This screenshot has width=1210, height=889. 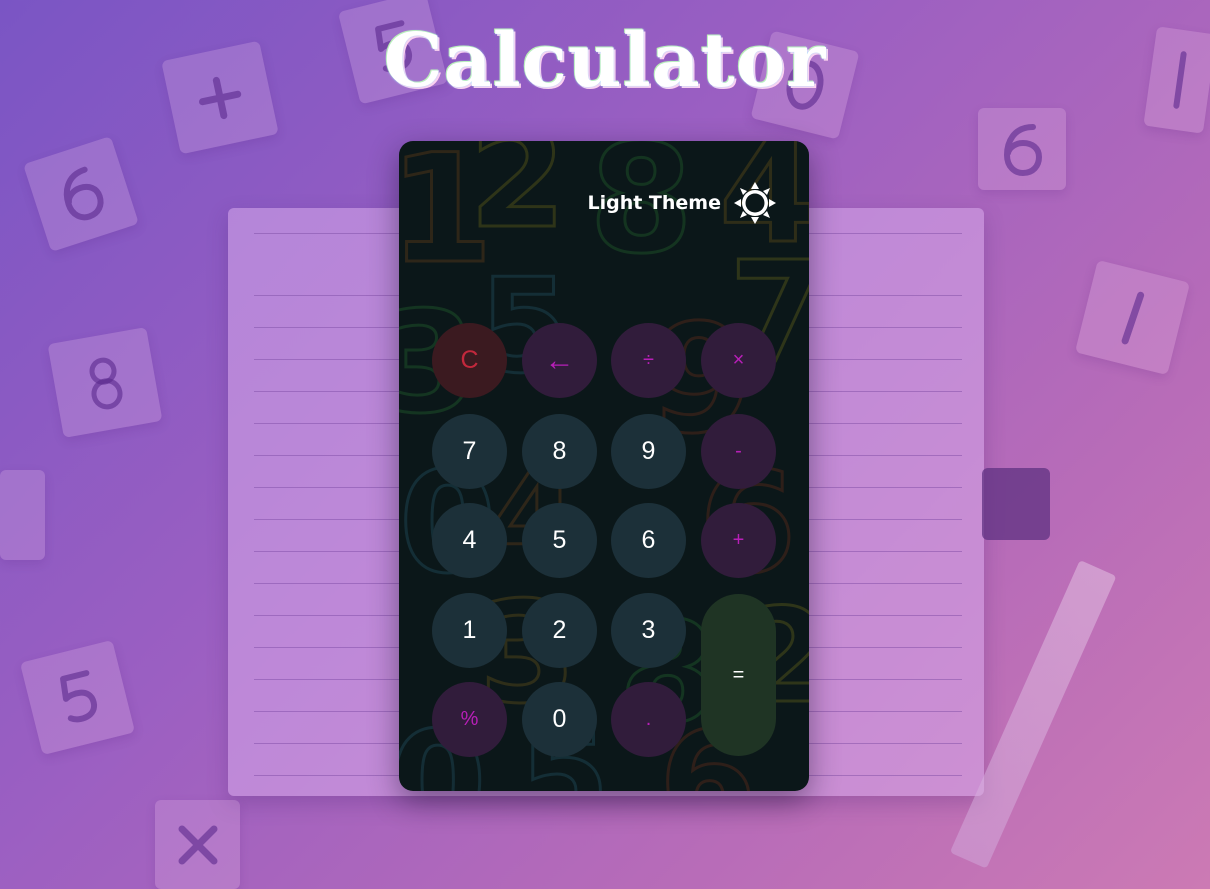 I want to click on subtract-button: -, so click(x=738, y=451).